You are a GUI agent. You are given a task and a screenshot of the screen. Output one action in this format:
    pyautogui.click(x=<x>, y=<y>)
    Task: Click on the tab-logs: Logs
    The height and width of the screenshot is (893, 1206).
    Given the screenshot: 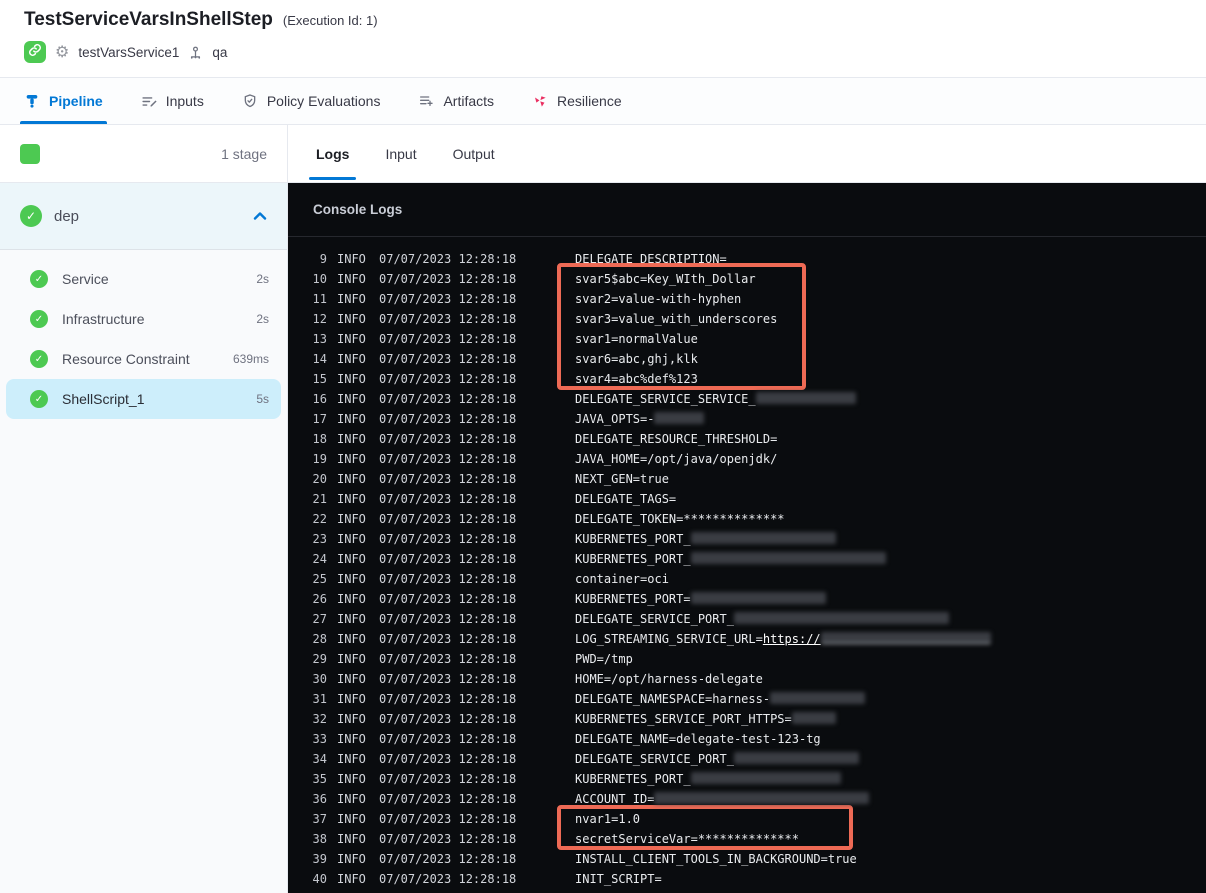 What is the action you would take?
    pyautogui.click(x=332, y=153)
    